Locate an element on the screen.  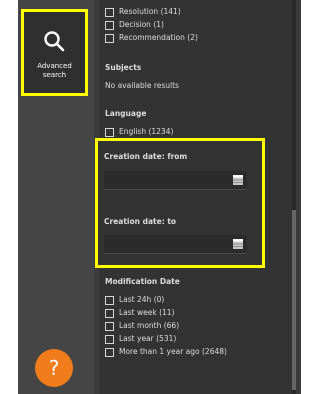
creation-date-from-label: Creation date: from is located at coordinates (146, 156).